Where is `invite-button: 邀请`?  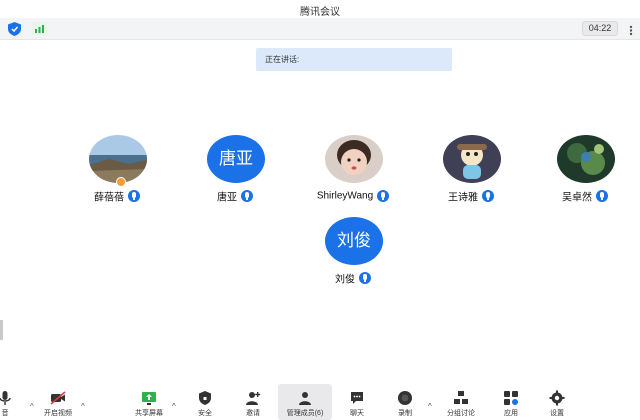
invite-button: 邀请 is located at coordinates (253, 402).